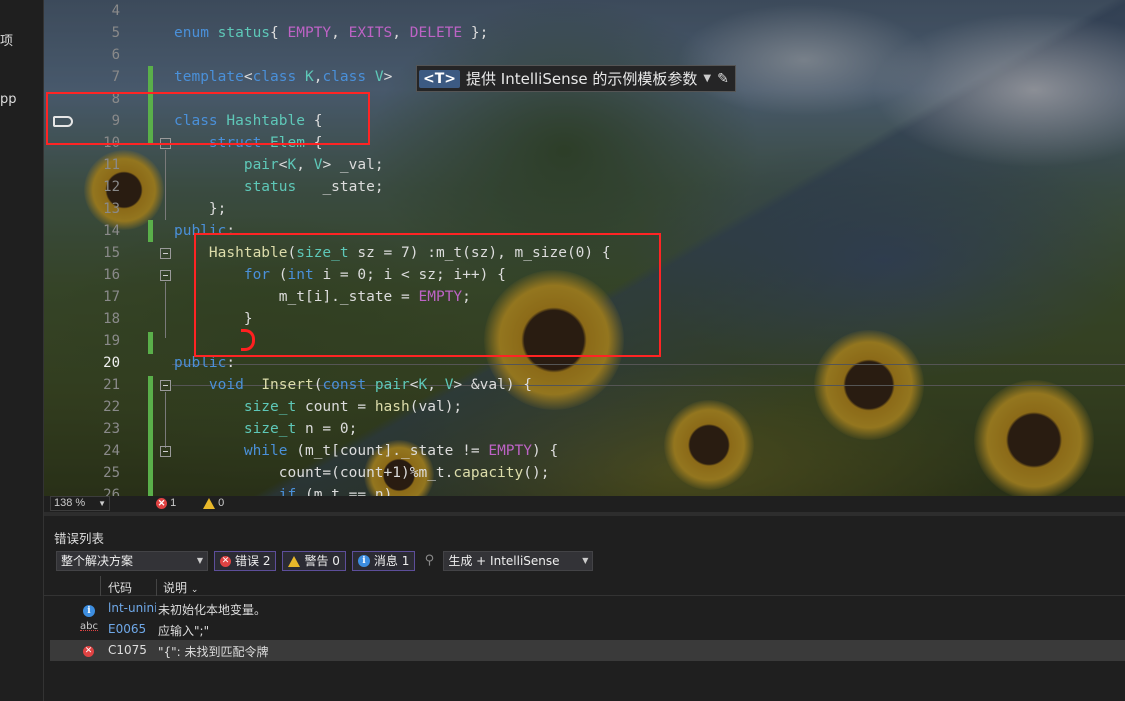  I want to click on annotation-box-constructor, so click(427, 295).